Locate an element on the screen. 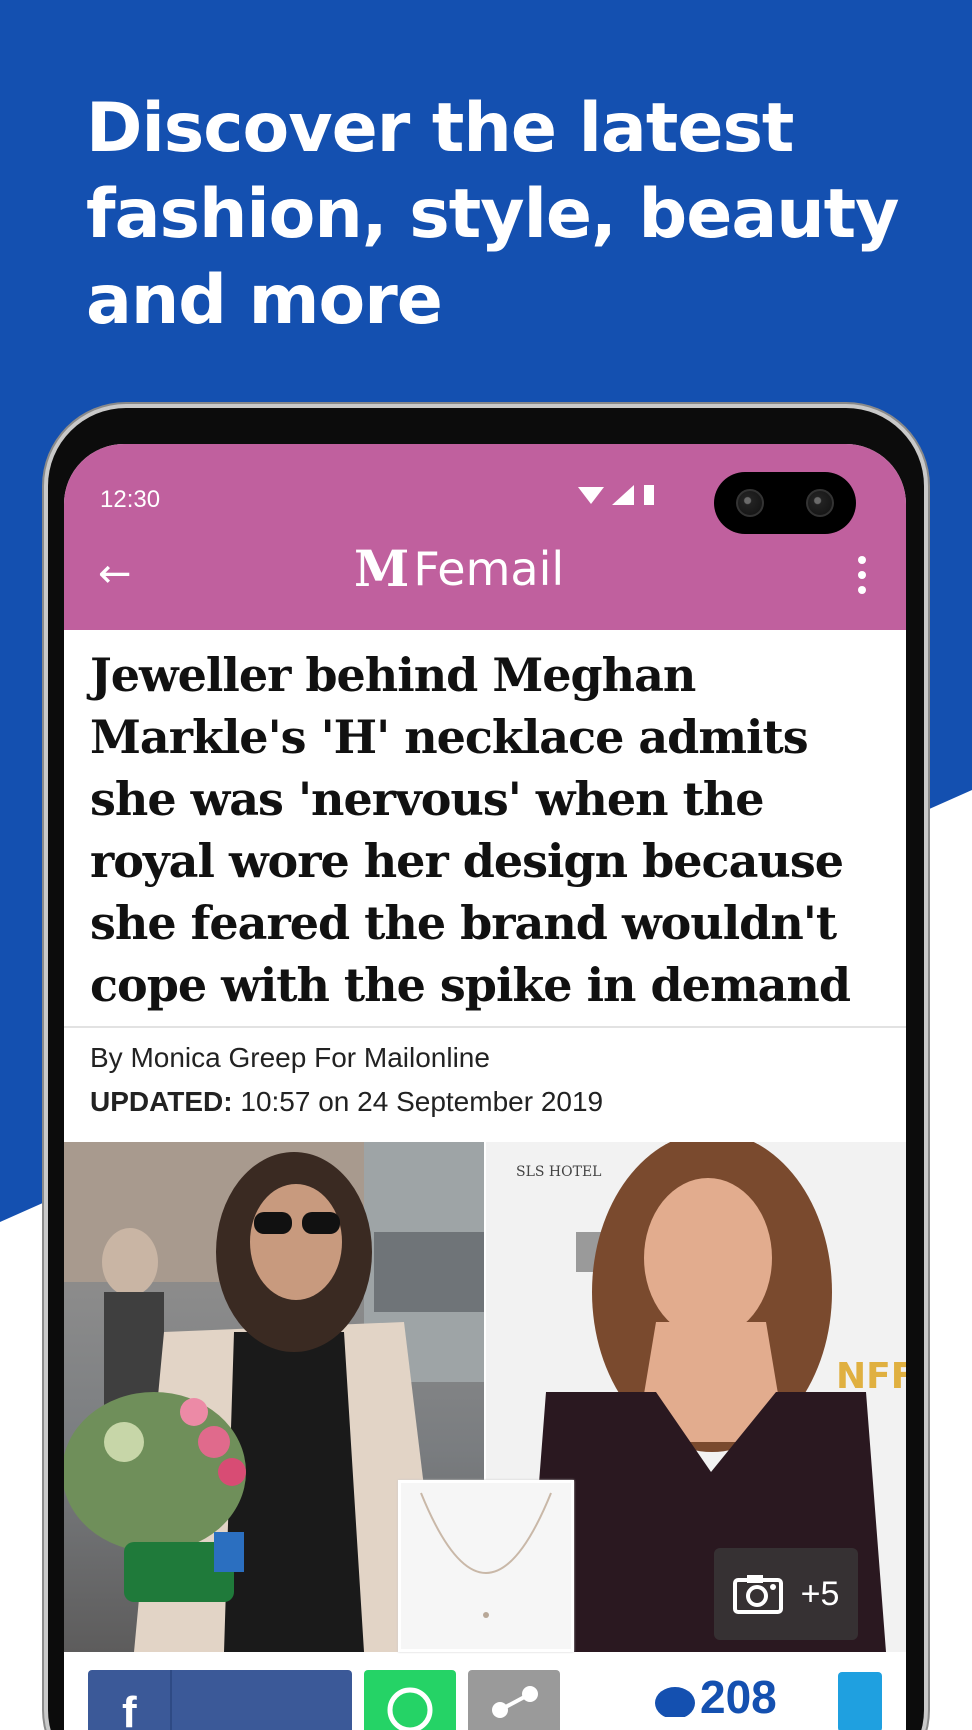 The width and height of the screenshot is (972, 1730). more-share-button is located at coordinates (860, 1701).